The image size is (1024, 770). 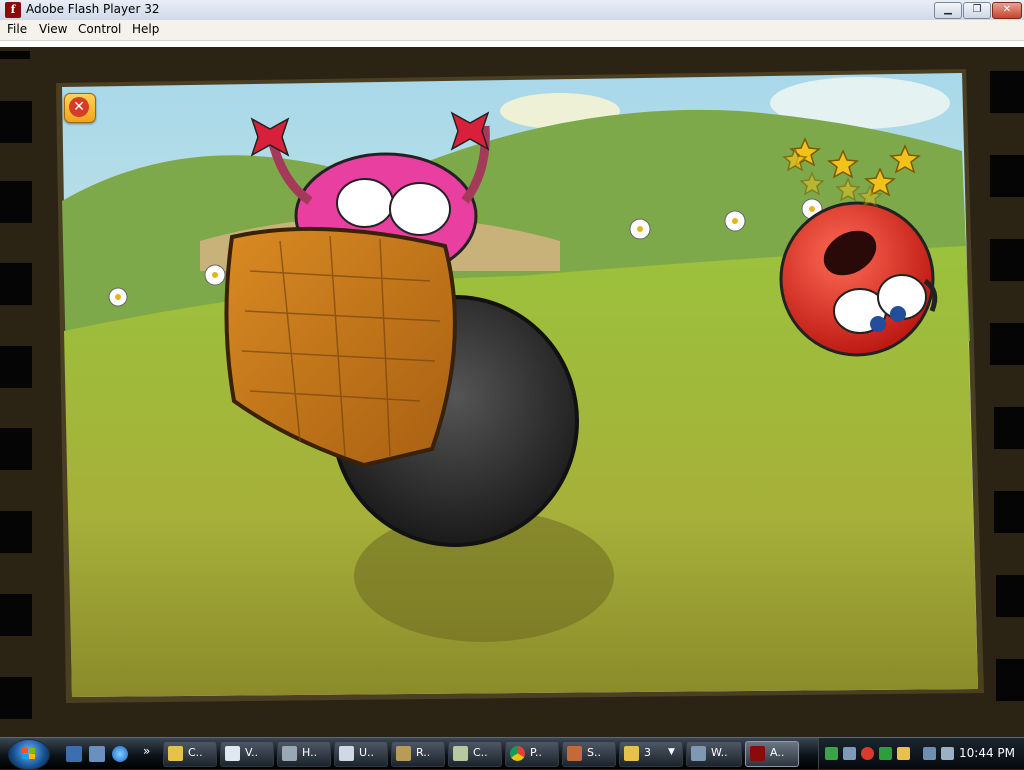 What do you see at coordinates (631, 753) in the screenshot?
I see `folder-group-icon` at bounding box center [631, 753].